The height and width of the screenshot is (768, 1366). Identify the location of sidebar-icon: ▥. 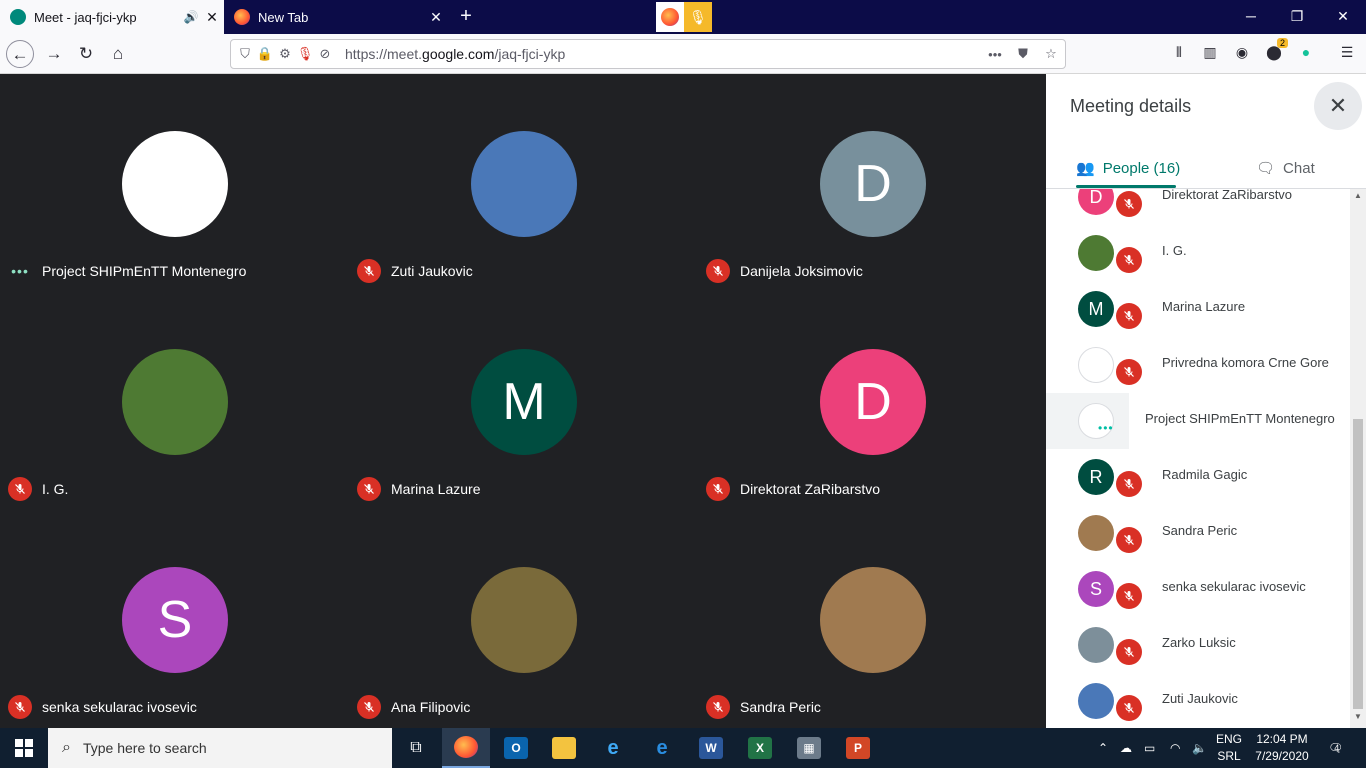
(1210, 54).